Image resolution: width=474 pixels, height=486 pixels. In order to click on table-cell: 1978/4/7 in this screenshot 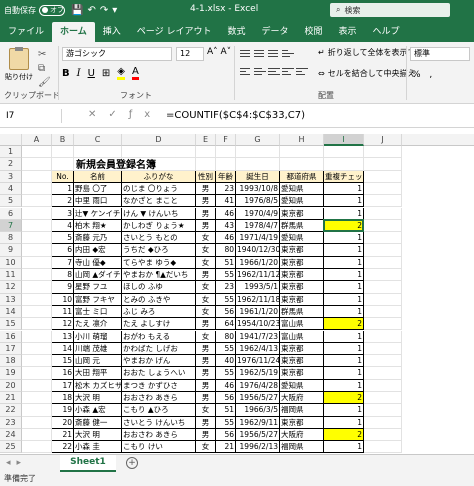, I will do `click(258, 226)`.